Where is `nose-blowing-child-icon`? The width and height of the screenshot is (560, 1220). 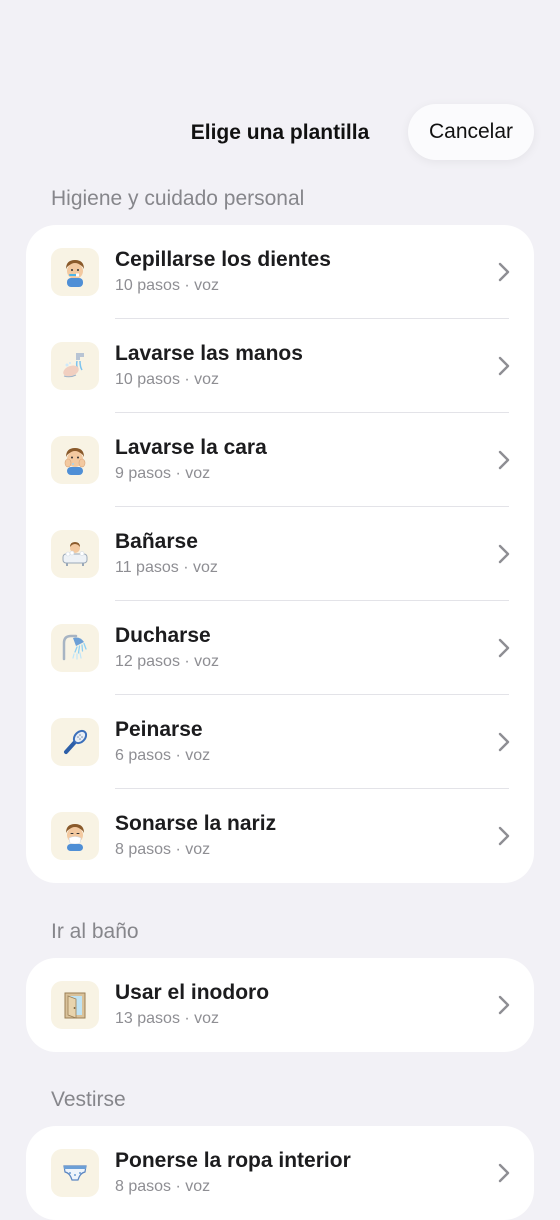
nose-blowing-child-icon is located at coordinates (75, 836).